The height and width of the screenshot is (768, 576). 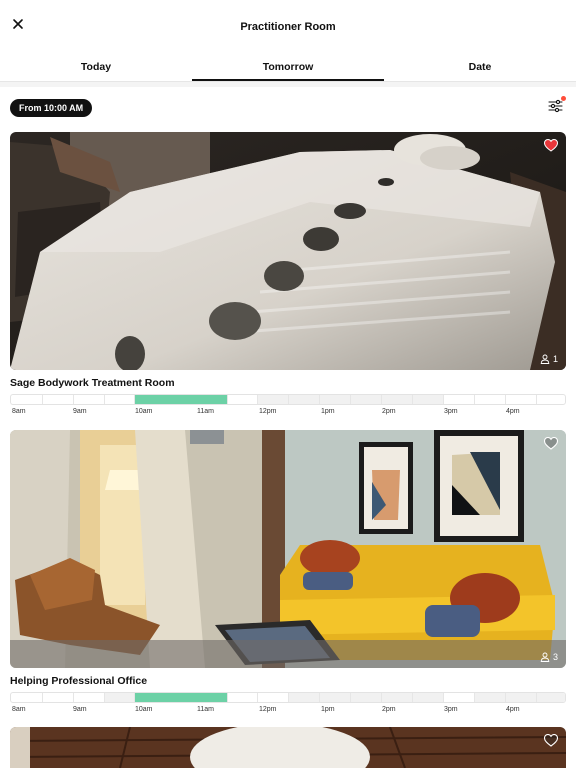 I want to click on start-time-filter-pill: From 10:00 AM, so click(x=51, y=108).